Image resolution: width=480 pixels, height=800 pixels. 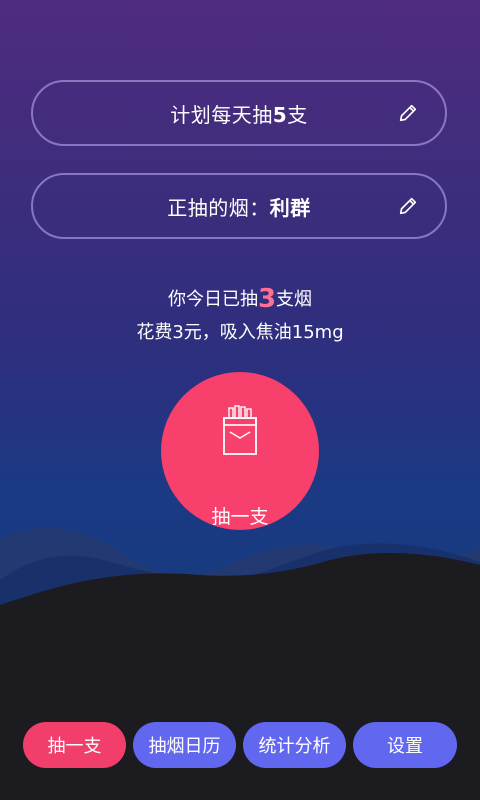 I want to click on cigarette-pack-icon, so click(x=240, y=430).